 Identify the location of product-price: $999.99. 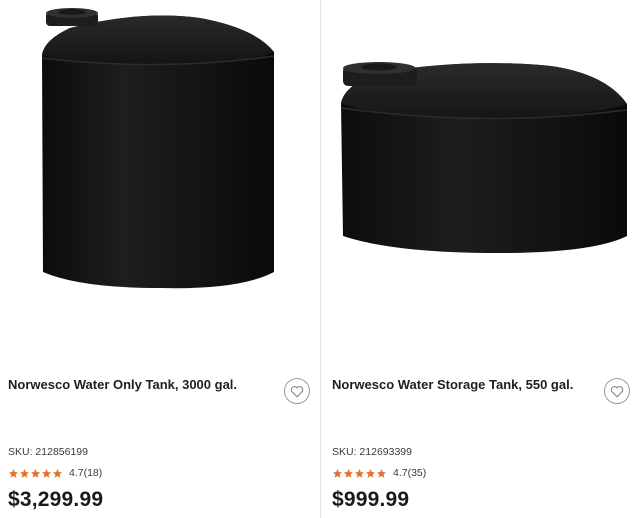
(371, 499).